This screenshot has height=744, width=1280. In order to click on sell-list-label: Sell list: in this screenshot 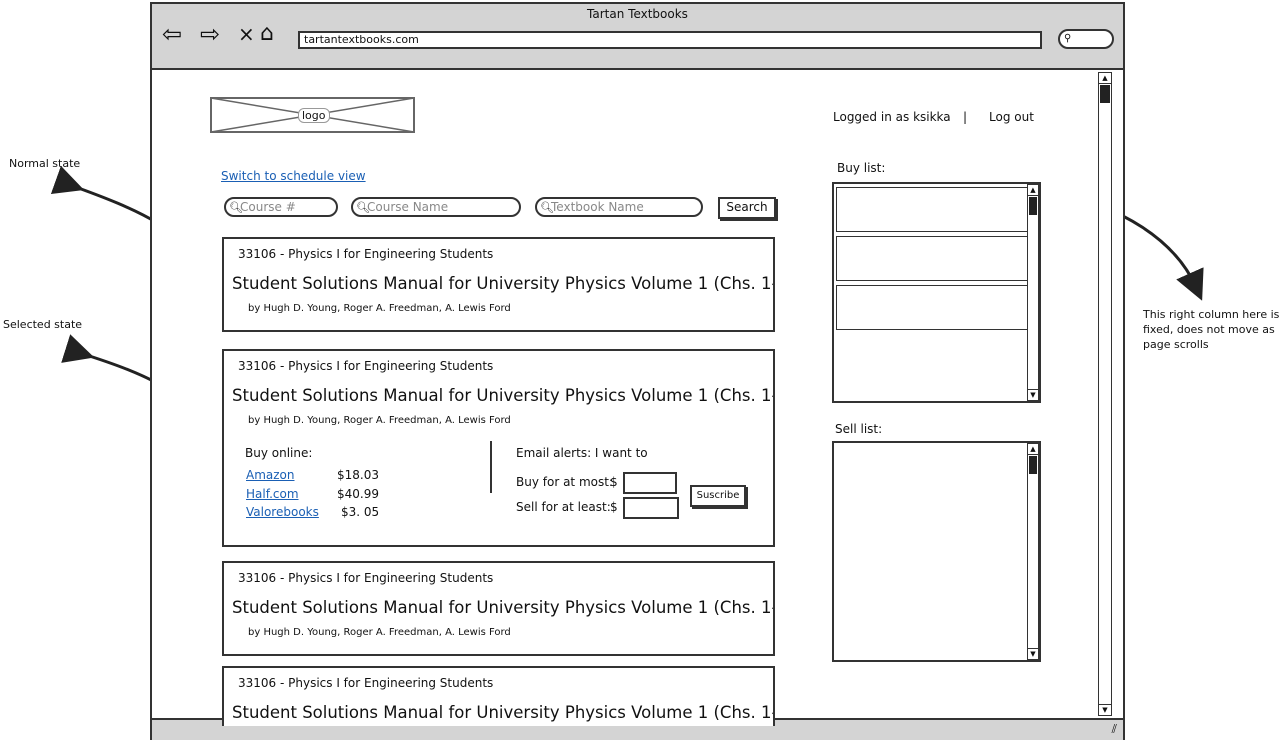, I will do `click(859, 429)`.